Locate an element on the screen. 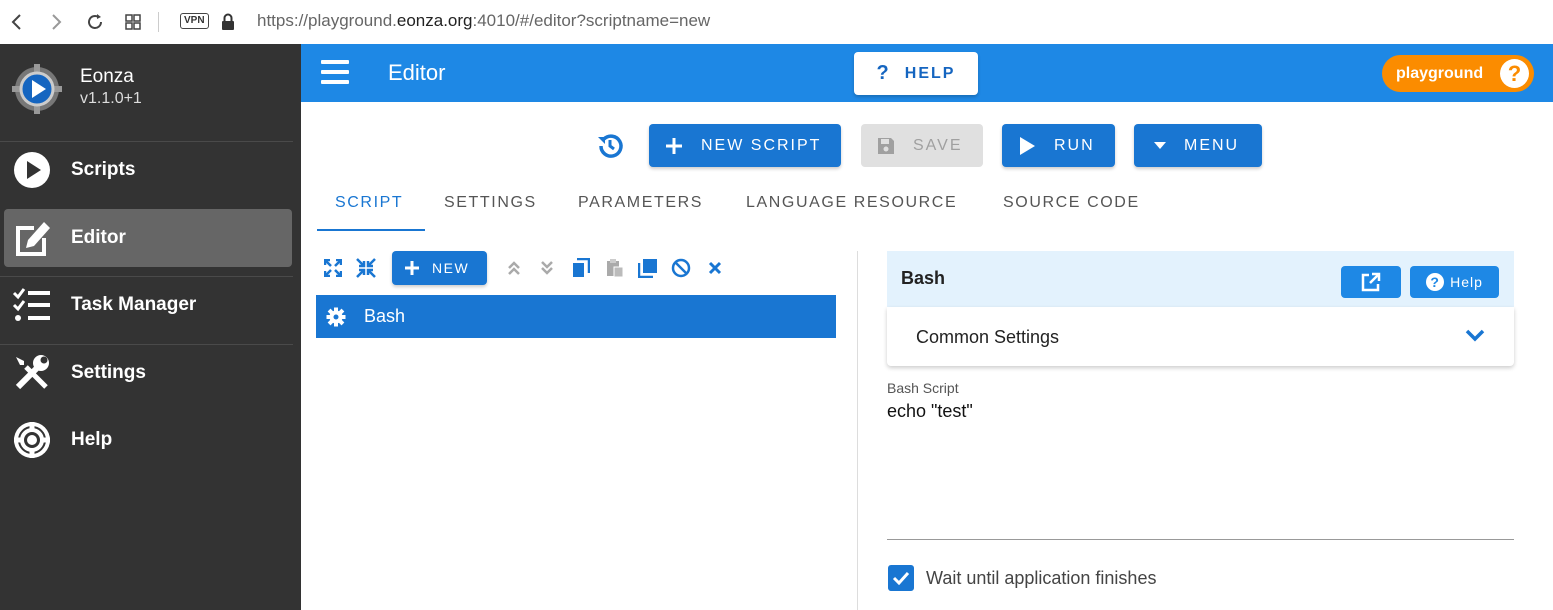 The image size is (1553, 610). app-header: Editor ? HELP playground ? is located at coordinates (927, 73).